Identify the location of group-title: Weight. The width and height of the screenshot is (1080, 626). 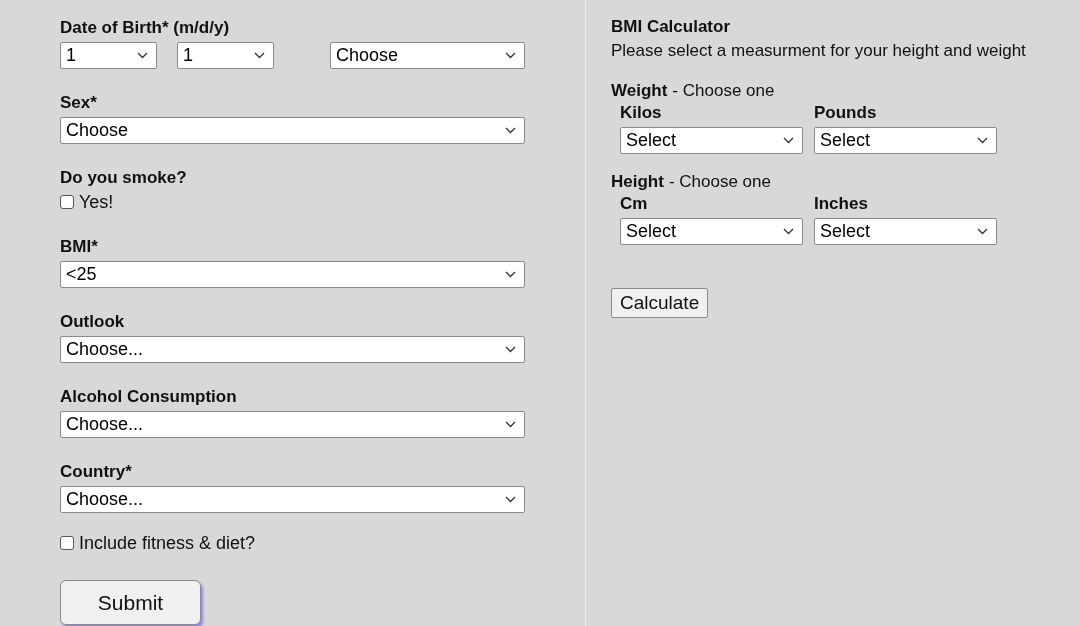
(639, 90).